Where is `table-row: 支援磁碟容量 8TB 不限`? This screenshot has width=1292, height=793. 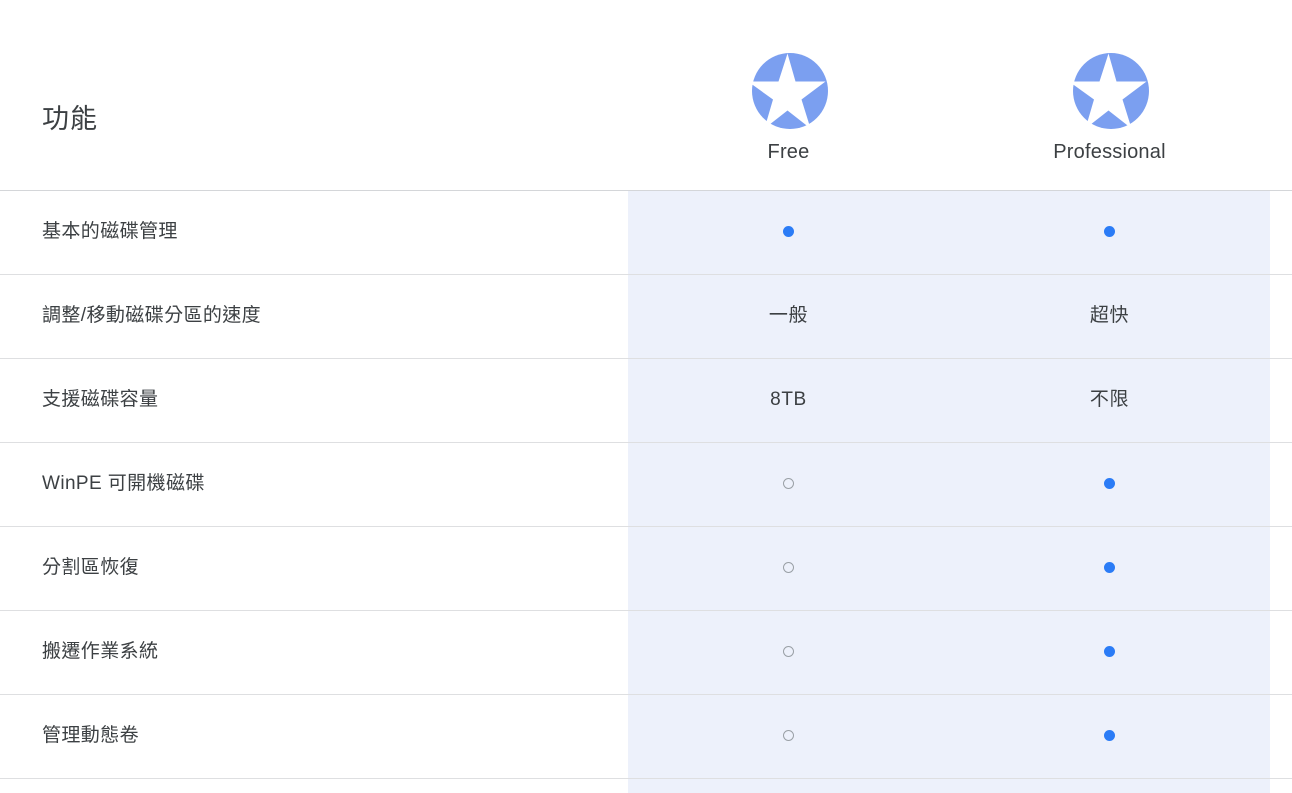 table-row: 支援磁碟容量 8TB 不限 is located at coordinates (646, 399).